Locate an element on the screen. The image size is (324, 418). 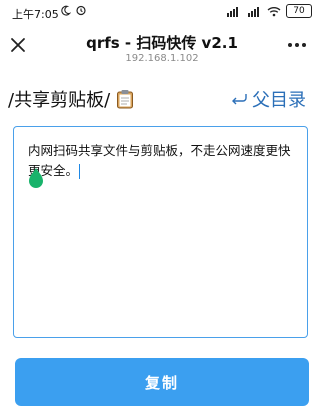
heading-text: /共享剪贴板/ is located at coordinates (59, 100).